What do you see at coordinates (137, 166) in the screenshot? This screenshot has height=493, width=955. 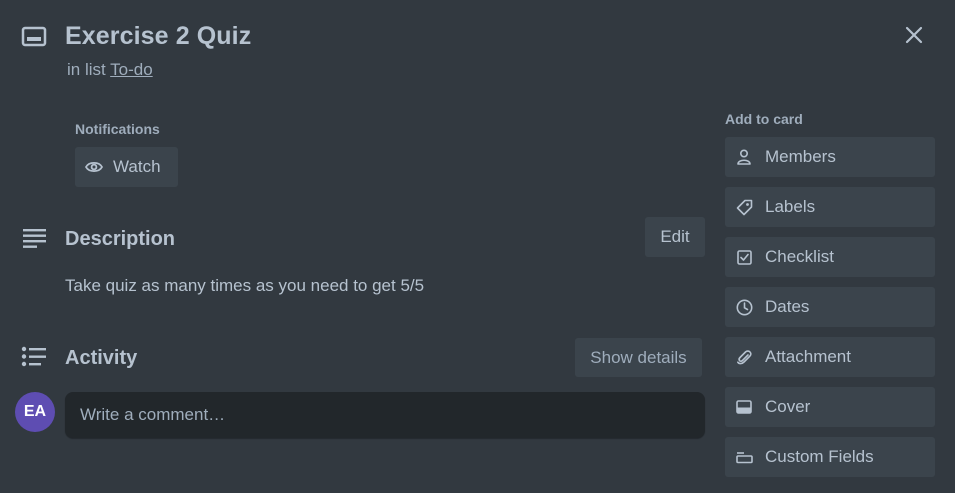 I see `watch-label: Watch` at bounding box center [137, 166].